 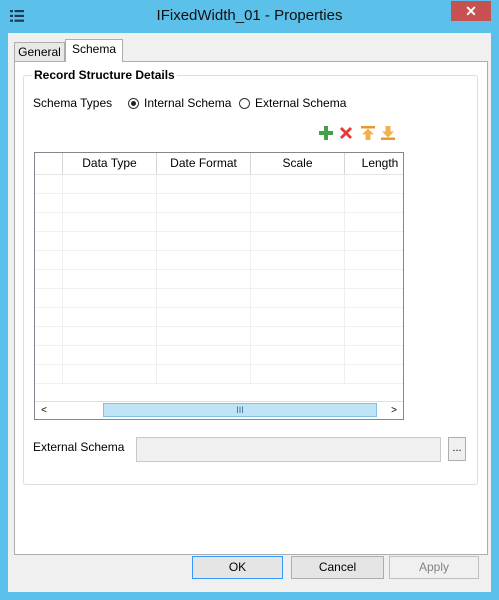 I want to click on grid-header: Data Type Date Format Scale Length, so click(x=219, y=164).